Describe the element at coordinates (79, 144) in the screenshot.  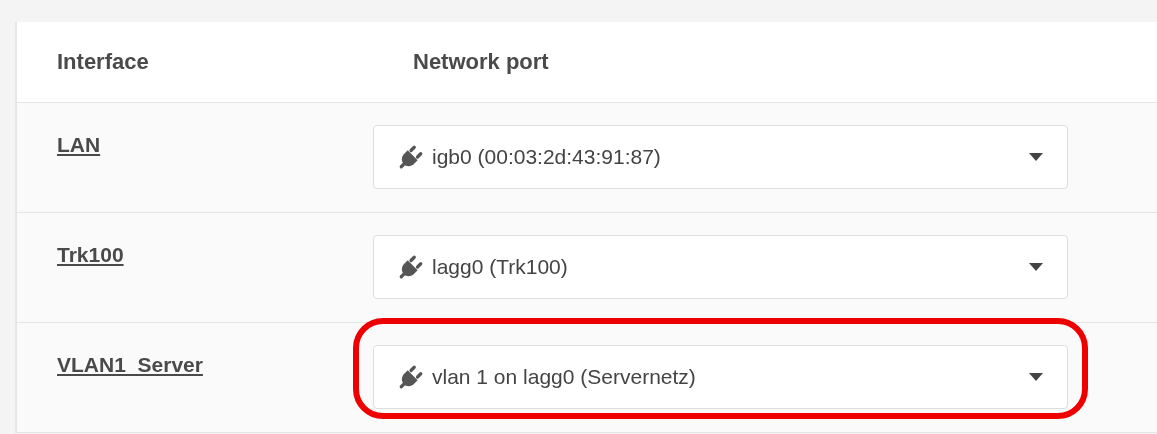
I see `interface-link: LAN` at that location.